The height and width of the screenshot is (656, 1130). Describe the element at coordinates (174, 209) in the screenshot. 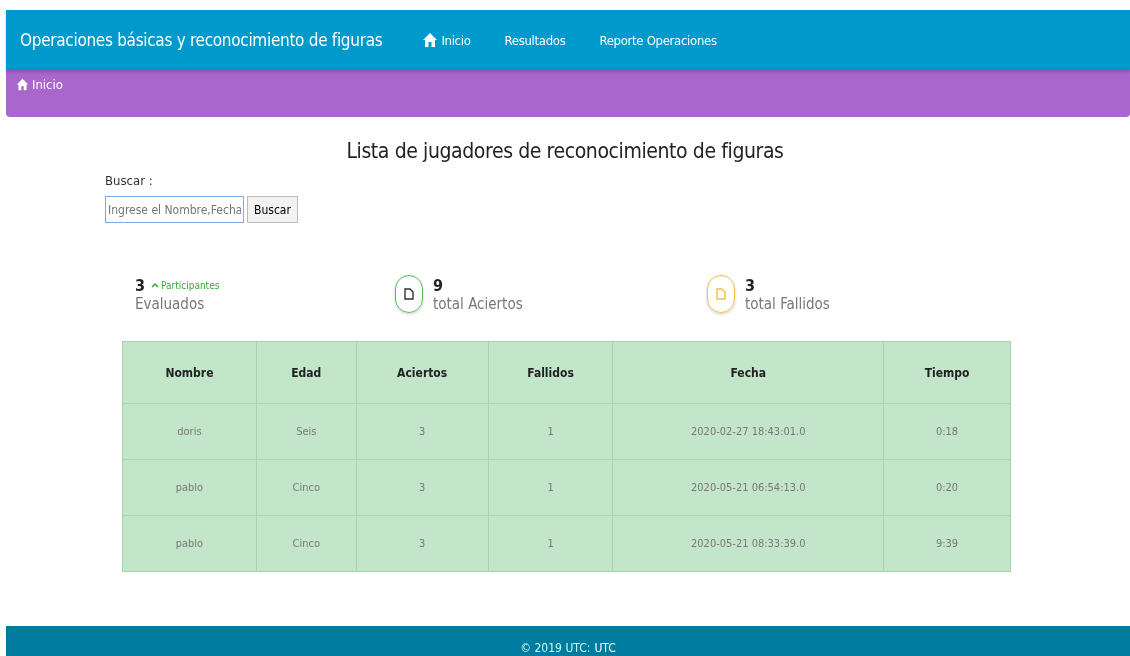

I see `search-field: Ingrese el Nombre,Fecha` at that location.